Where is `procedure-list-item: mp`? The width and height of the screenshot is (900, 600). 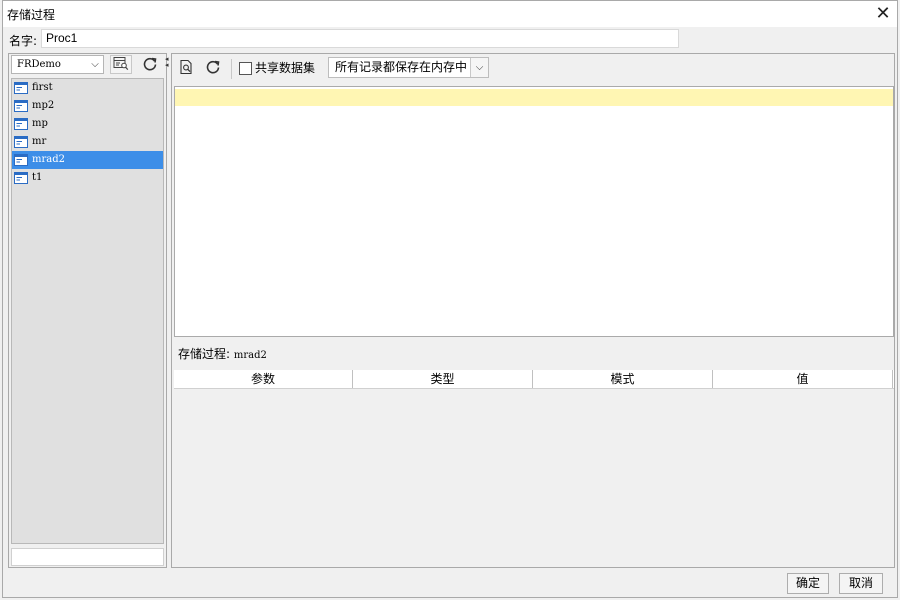 procedure-list-item: mp is located at coordinates (87, 124).